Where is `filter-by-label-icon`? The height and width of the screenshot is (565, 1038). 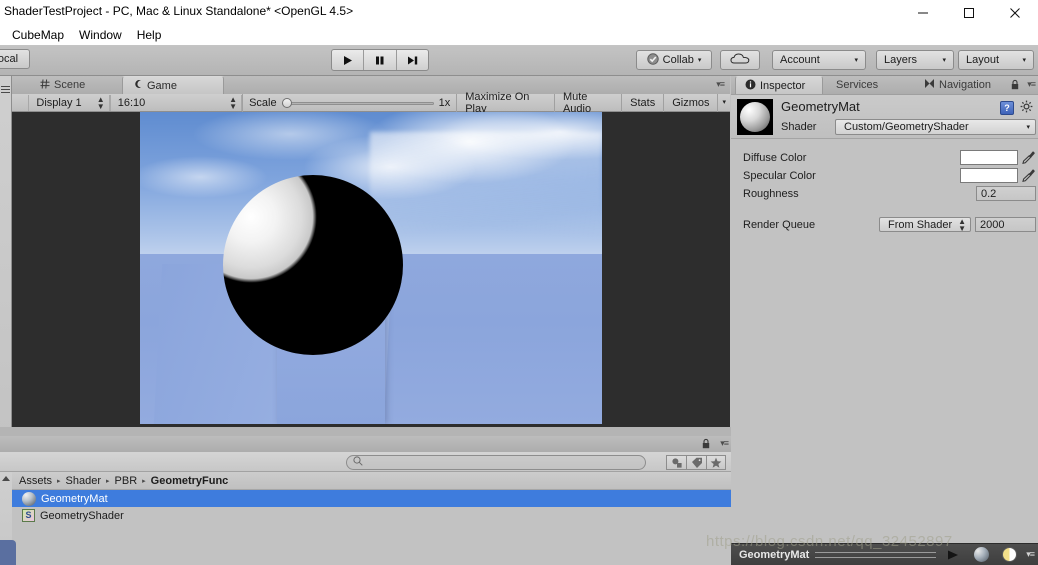 filter-by-label-icon is located at coordinates (696, 462).